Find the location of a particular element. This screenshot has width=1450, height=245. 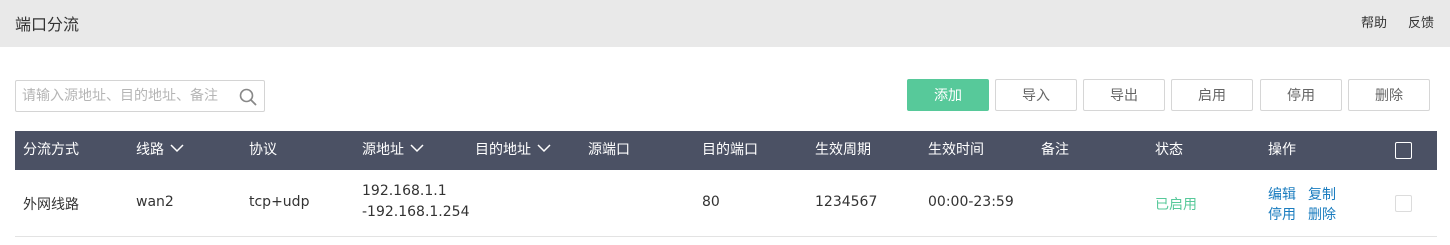

column-header-label: 操作 is located at coordinates (1282, 150).